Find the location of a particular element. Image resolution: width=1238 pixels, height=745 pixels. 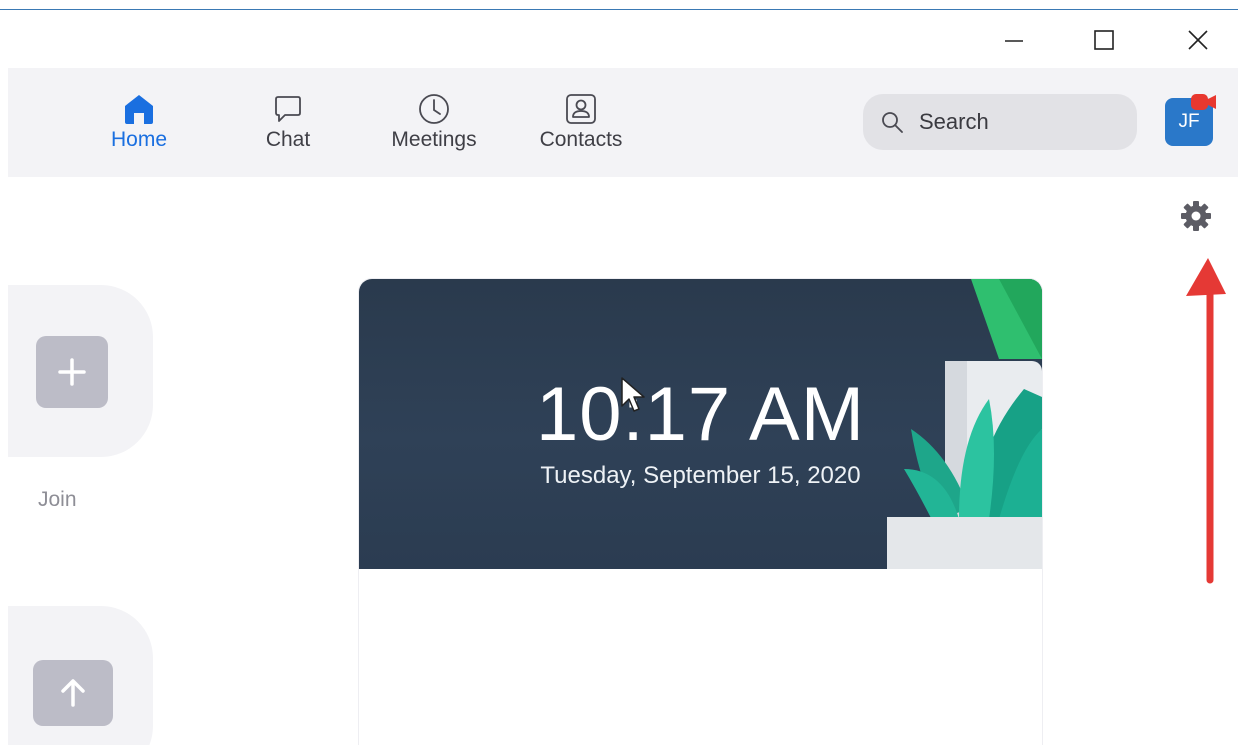

maximize-button is located at coordinates (1104, 40).